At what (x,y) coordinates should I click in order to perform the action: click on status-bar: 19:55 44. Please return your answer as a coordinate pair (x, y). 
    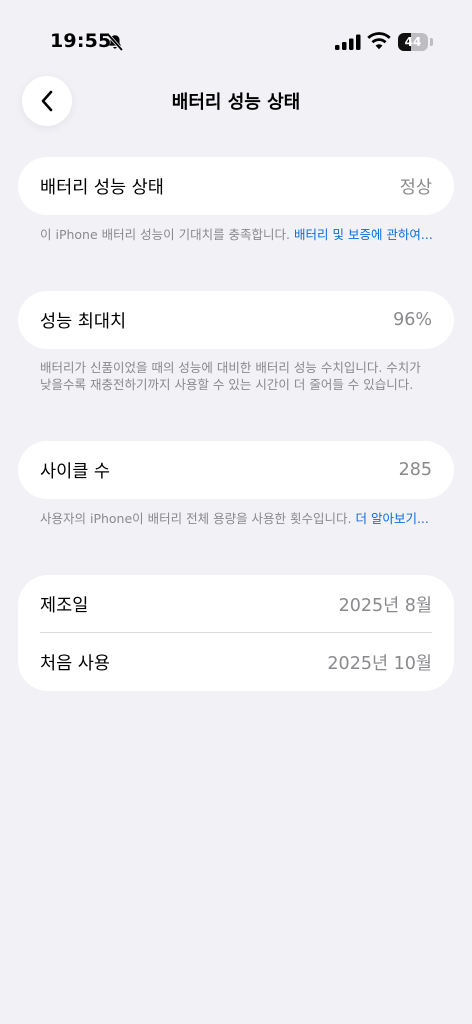
    Looking at the image, I should click on (236, 43).